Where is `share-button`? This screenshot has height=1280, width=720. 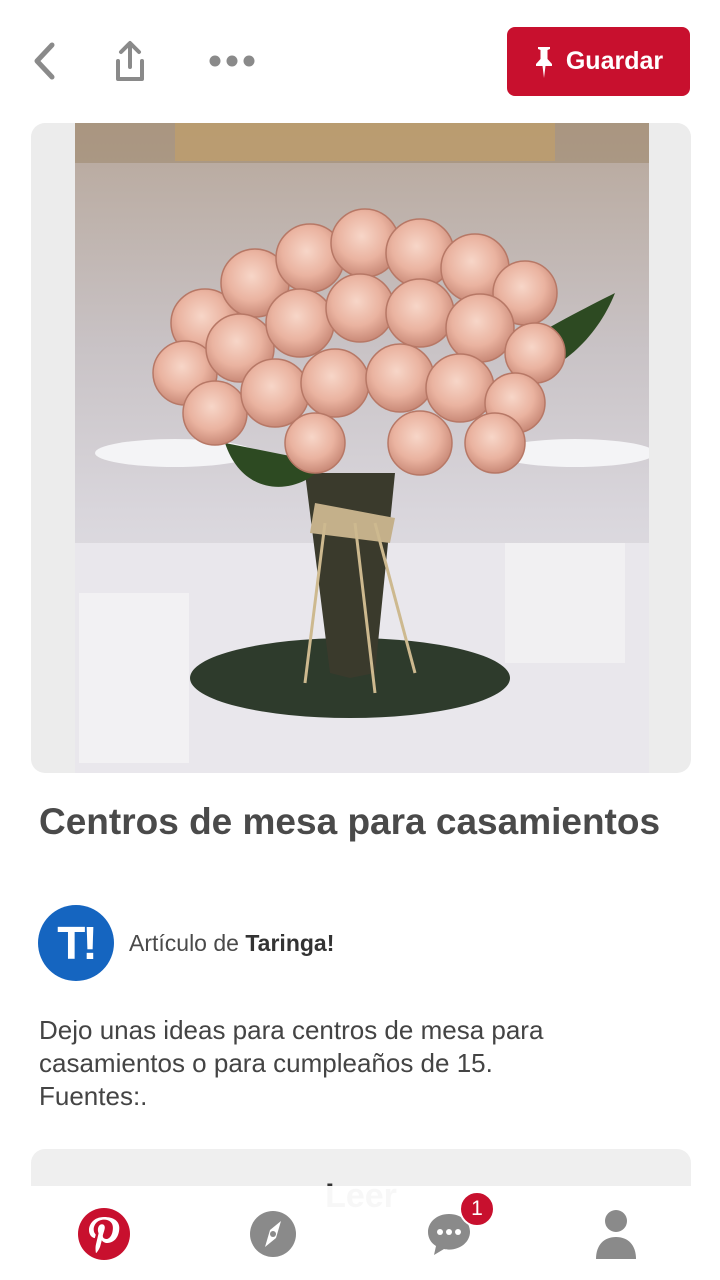 share-button is located at coordinates (130, 61).